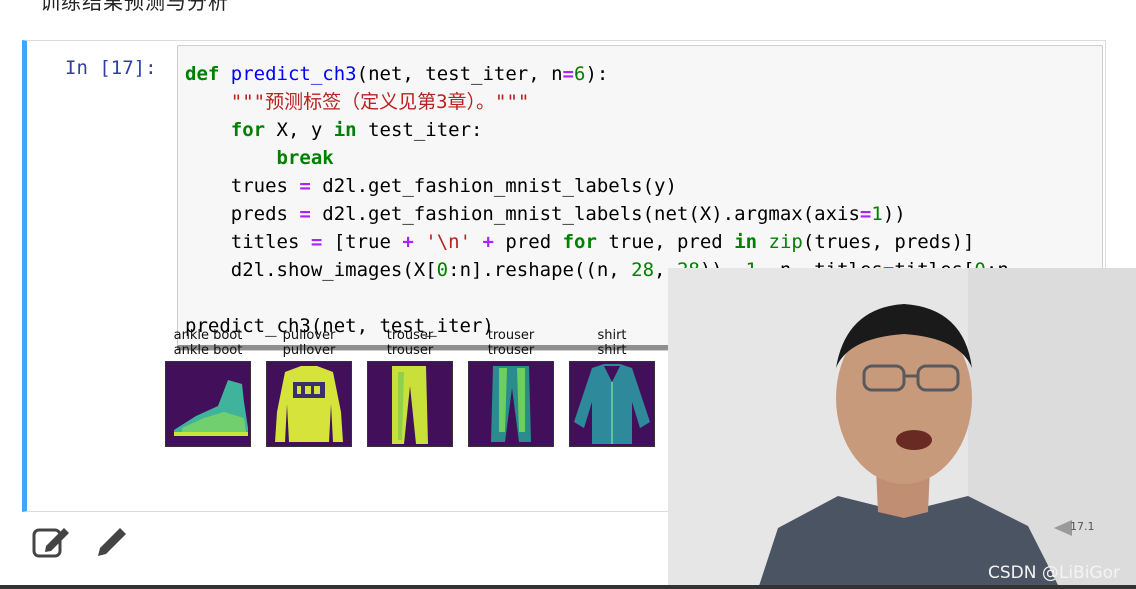 This screenshot has width=1136, height=589. I want to click on ankle-boot-image, so click(208, 404).